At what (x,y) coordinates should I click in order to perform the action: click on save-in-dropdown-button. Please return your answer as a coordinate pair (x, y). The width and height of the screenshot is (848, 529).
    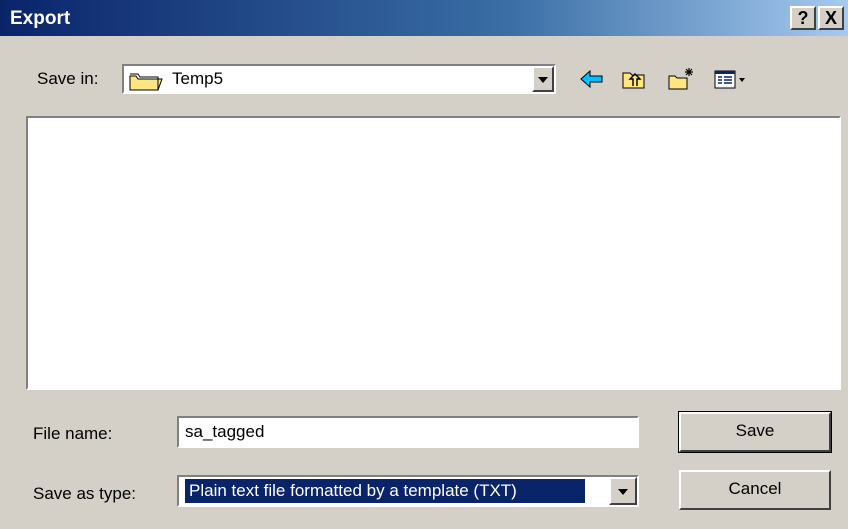
    Looking at the image, I should click on (543, 79).